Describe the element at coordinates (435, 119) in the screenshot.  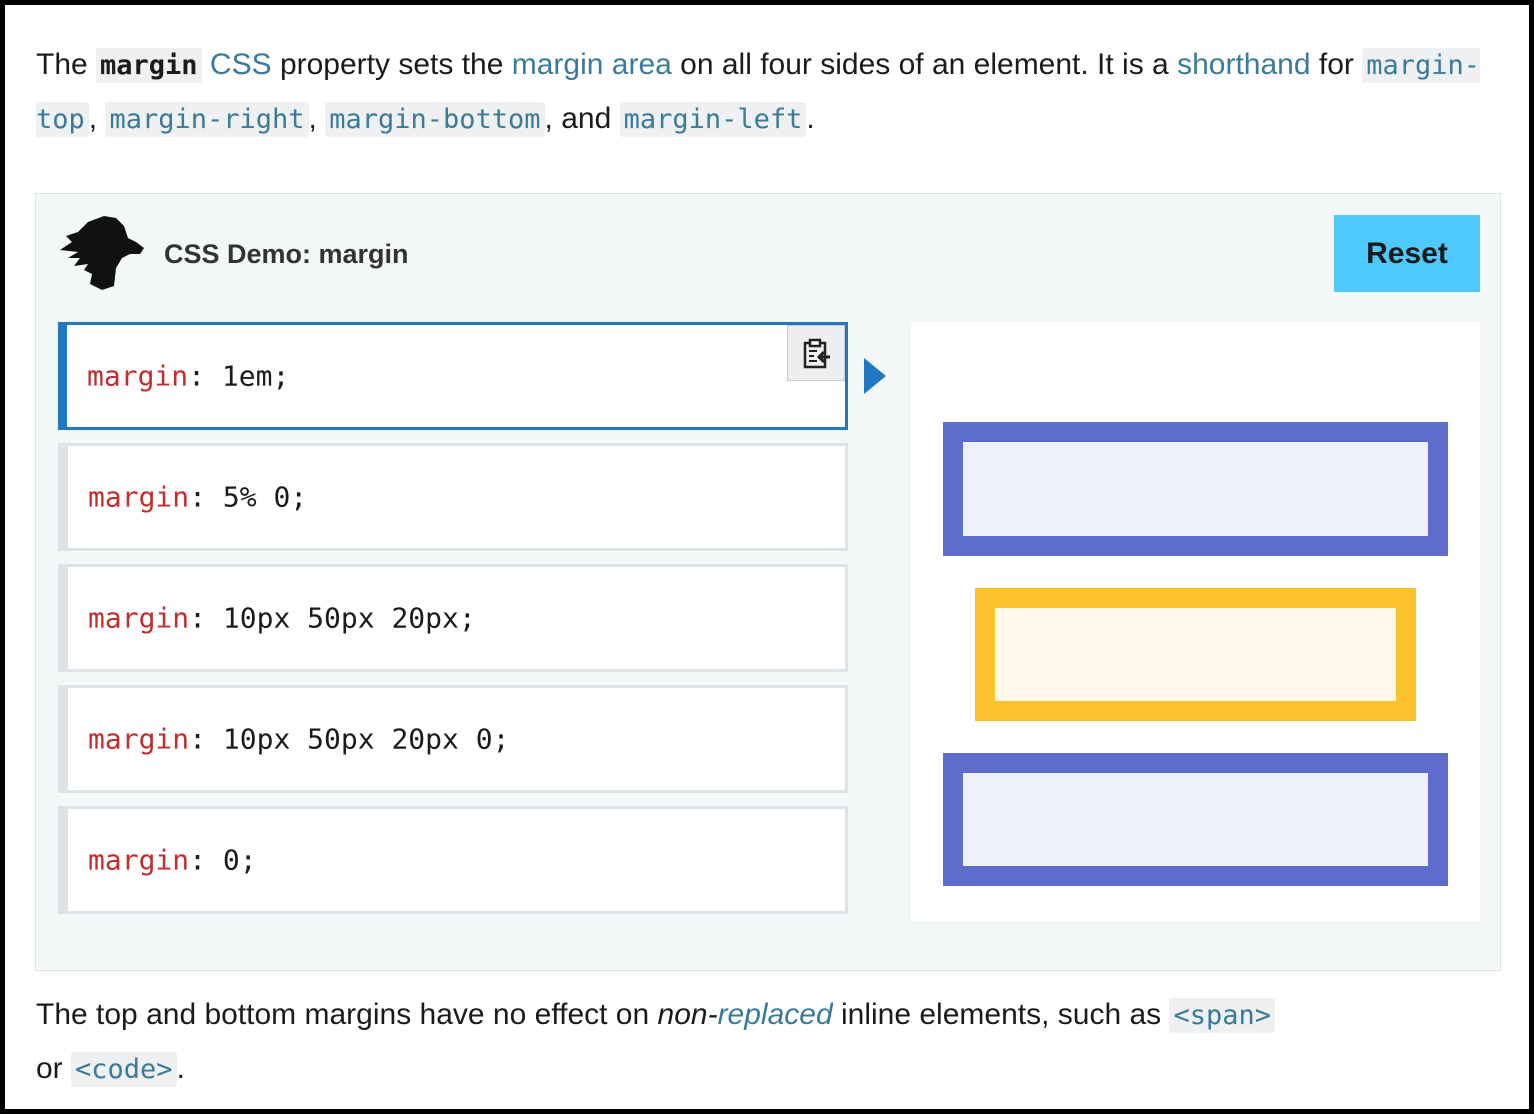
I see `margin-bottom-link: margin-bottom` at that location.